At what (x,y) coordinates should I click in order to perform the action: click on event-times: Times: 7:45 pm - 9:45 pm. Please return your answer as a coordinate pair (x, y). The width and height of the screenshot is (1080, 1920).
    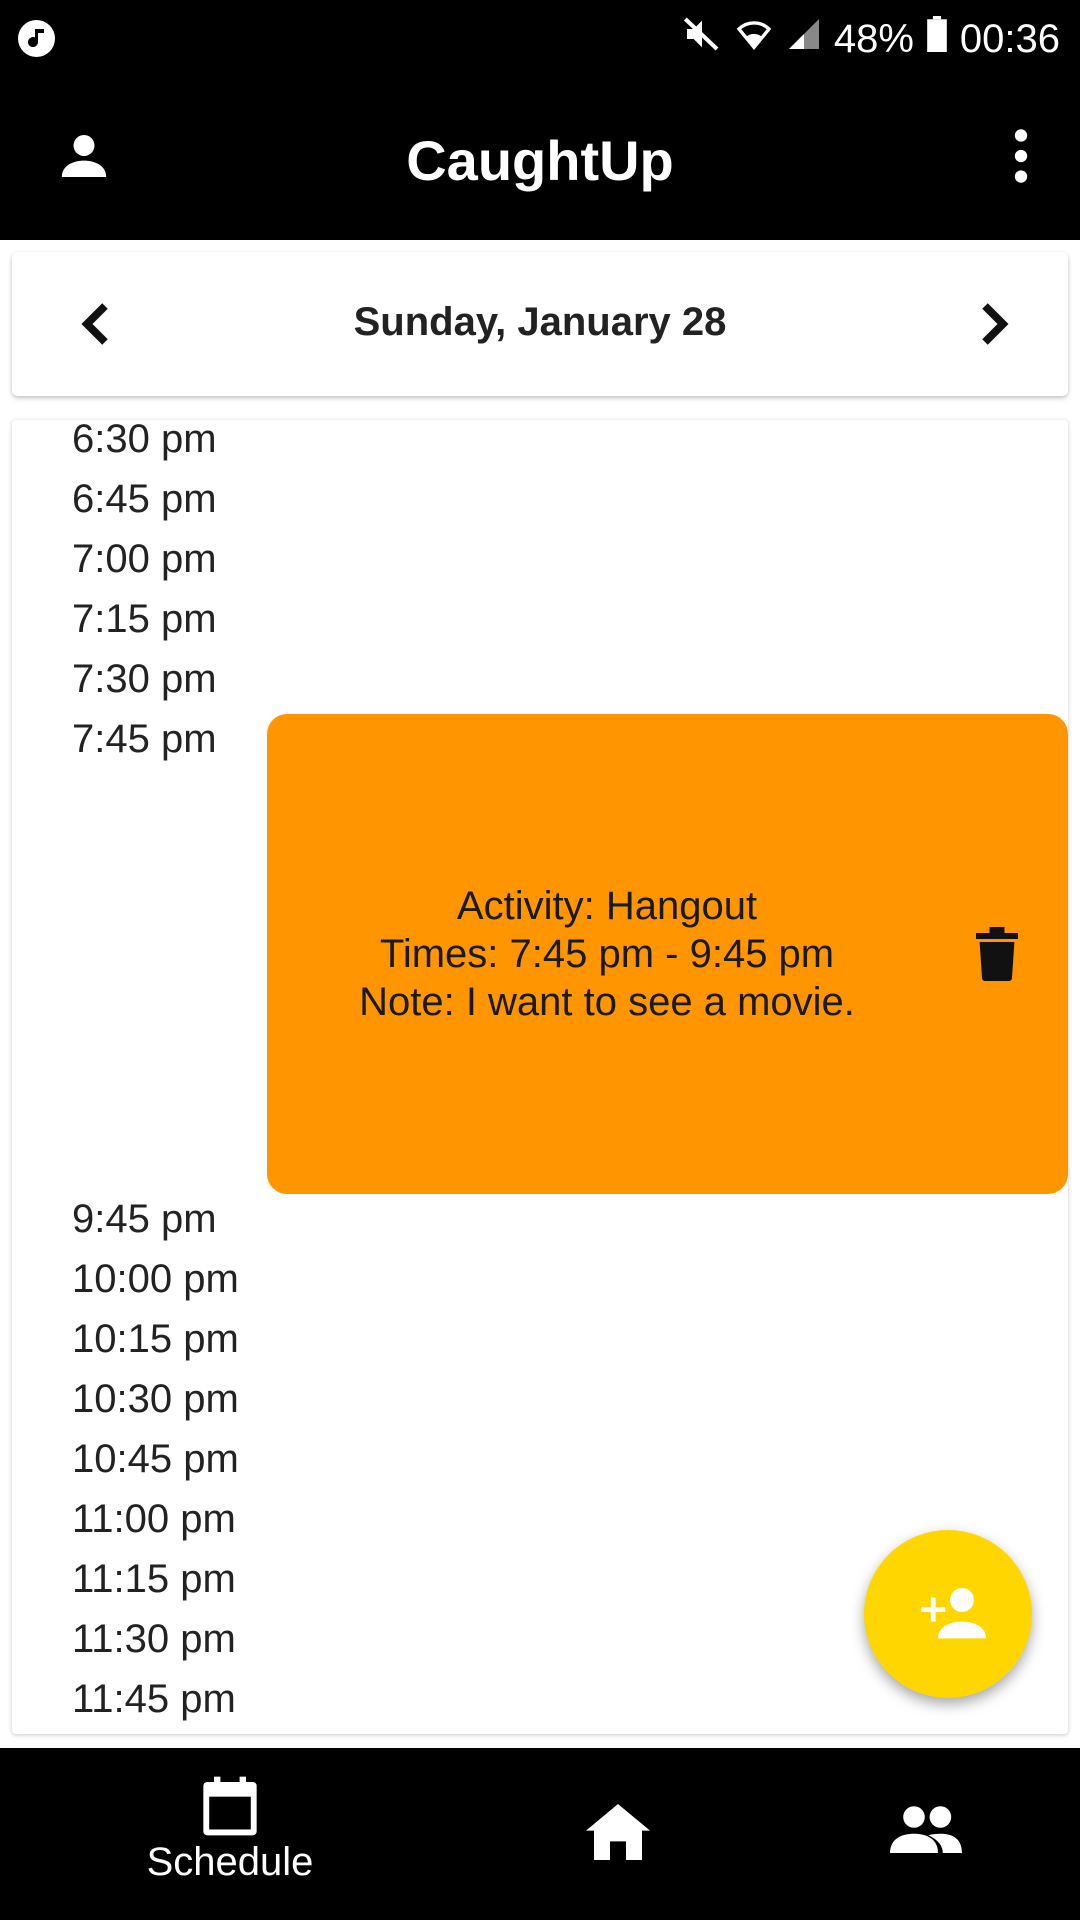
    Looking at the image, I should click on (607, 954).